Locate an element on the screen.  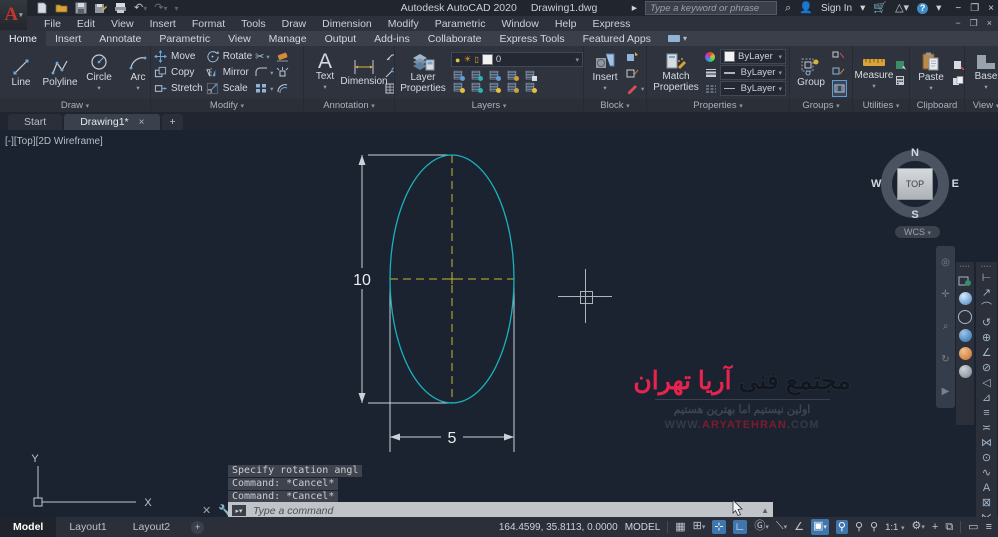
layer-freeze-icon: ▤ is located at coordinates (494, 75).